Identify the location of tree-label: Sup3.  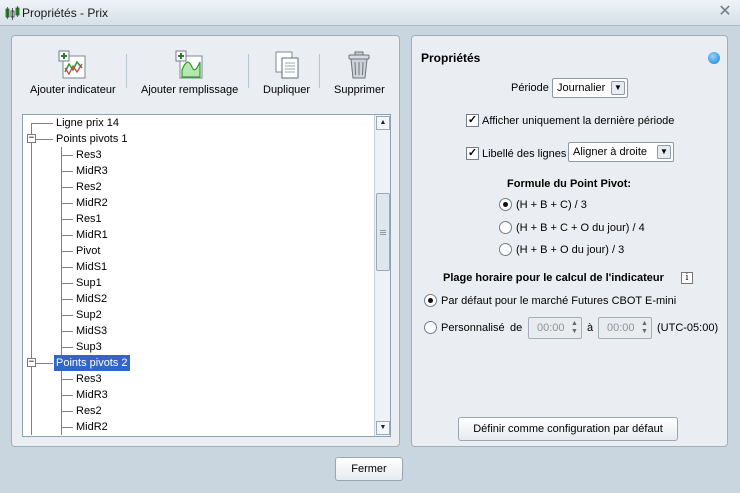
(89, 347).